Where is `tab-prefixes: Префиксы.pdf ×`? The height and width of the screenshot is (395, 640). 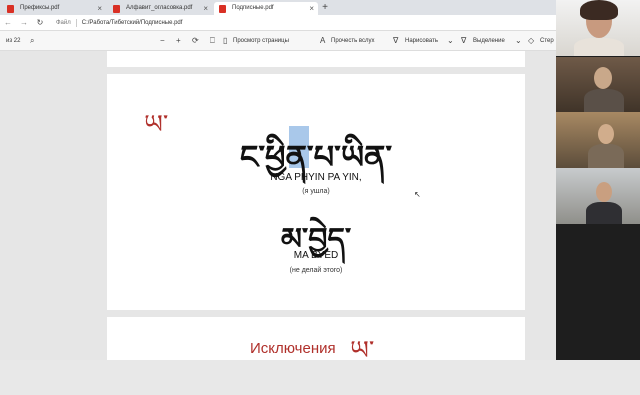 tab-prefixes: Префиксы.pdf × is located at coordinates (54, 8).